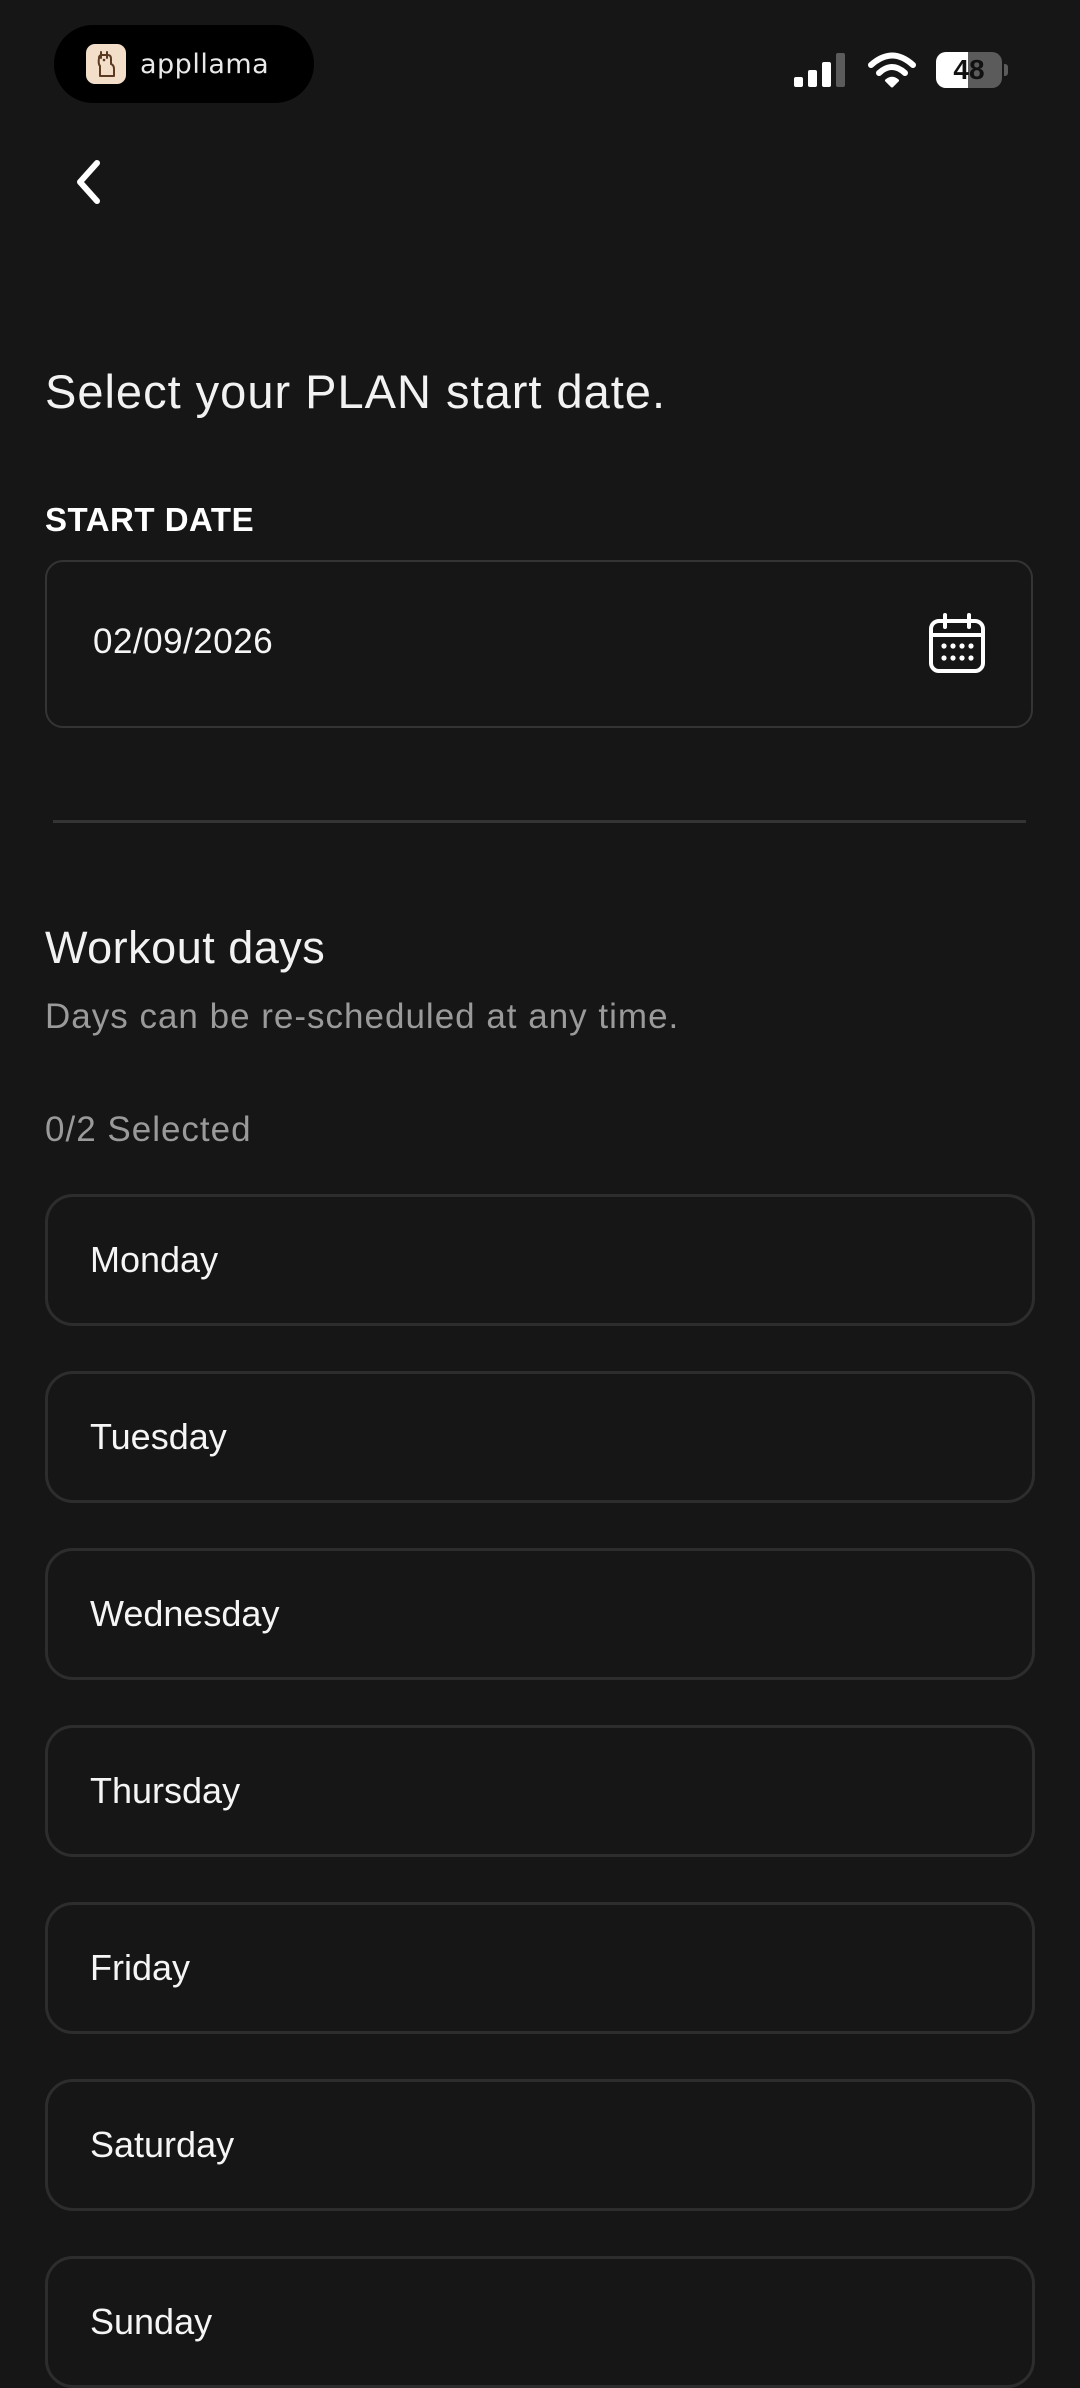 The image size is (1080, 2388). Describe the element at coordinates (540, 1614) in the screenshot. I see `day-option-wednesday: Wednesday` at that location.